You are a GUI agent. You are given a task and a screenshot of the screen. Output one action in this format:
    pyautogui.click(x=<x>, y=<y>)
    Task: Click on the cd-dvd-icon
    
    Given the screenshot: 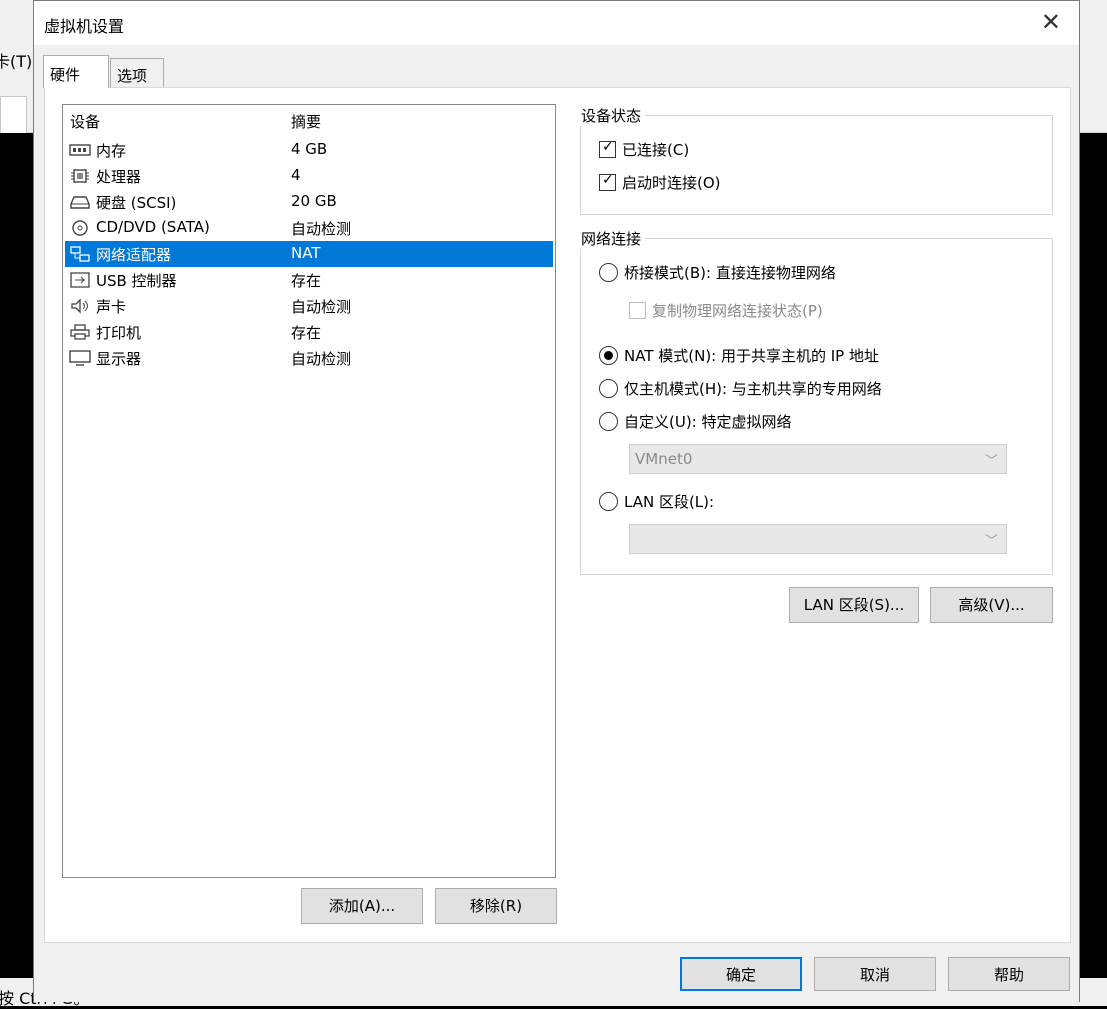 What is the action you would take?
    pyautogui.click(x=80, y=228)
    